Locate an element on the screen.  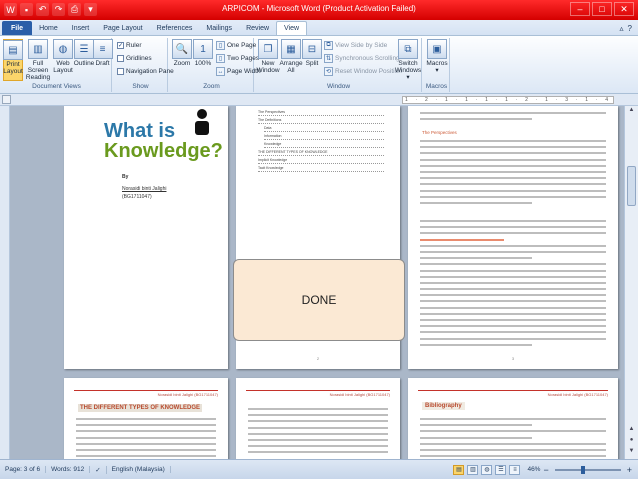
toc-row: THE DIFFERENT TYPES OF KNOWLEDGE is located at coordinates (321, 153).